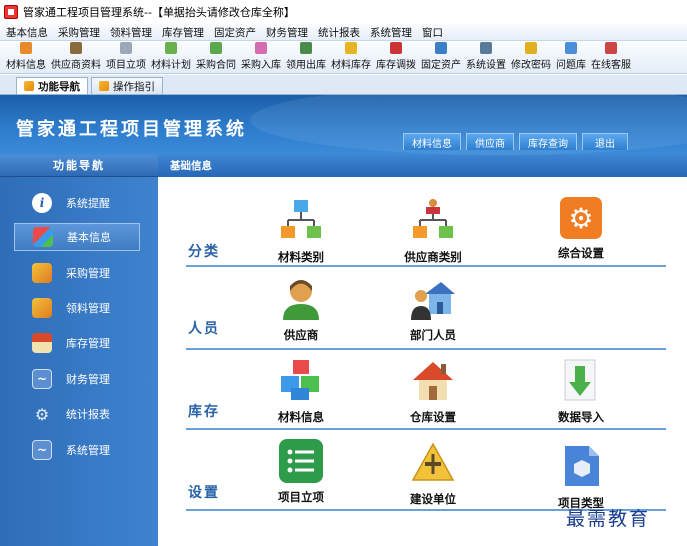 The height and width of the screenshot is (546, 687). What do you see at coordinates (77, 450) in the screenshot?
I see `sidebar-item-system: ~ 系统管理` at bounding box center [77, 450].